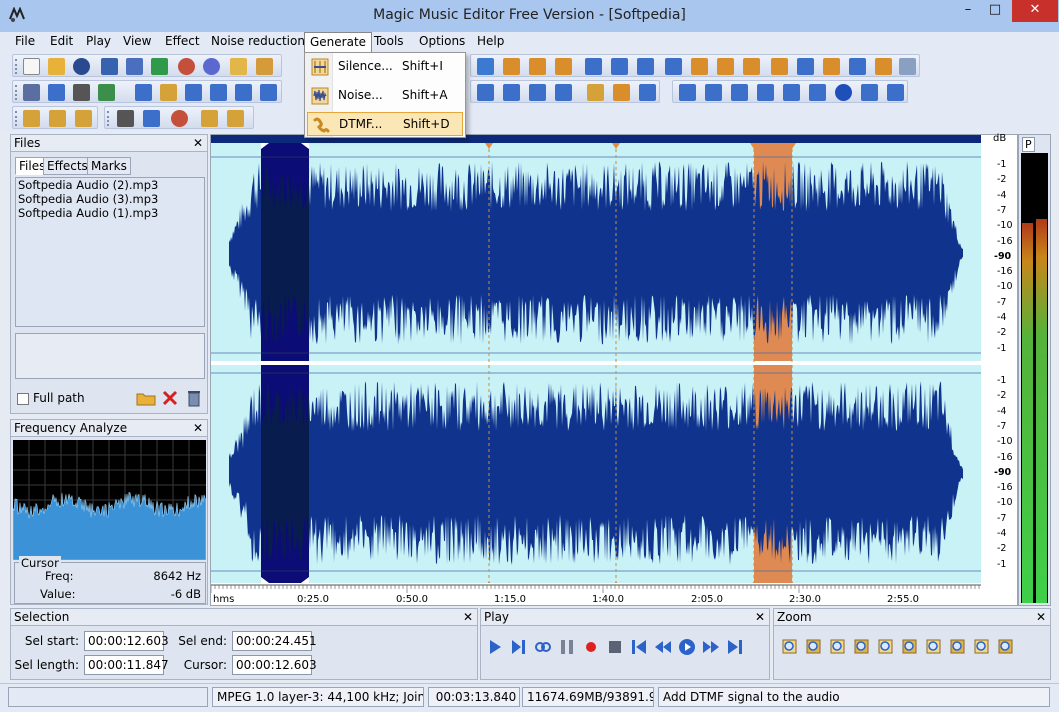 The image size is (1059, 712). What do you see at coordinates (673, 66) in the screenshot?
I see `compress-icon` at bounding box center [673, 66].